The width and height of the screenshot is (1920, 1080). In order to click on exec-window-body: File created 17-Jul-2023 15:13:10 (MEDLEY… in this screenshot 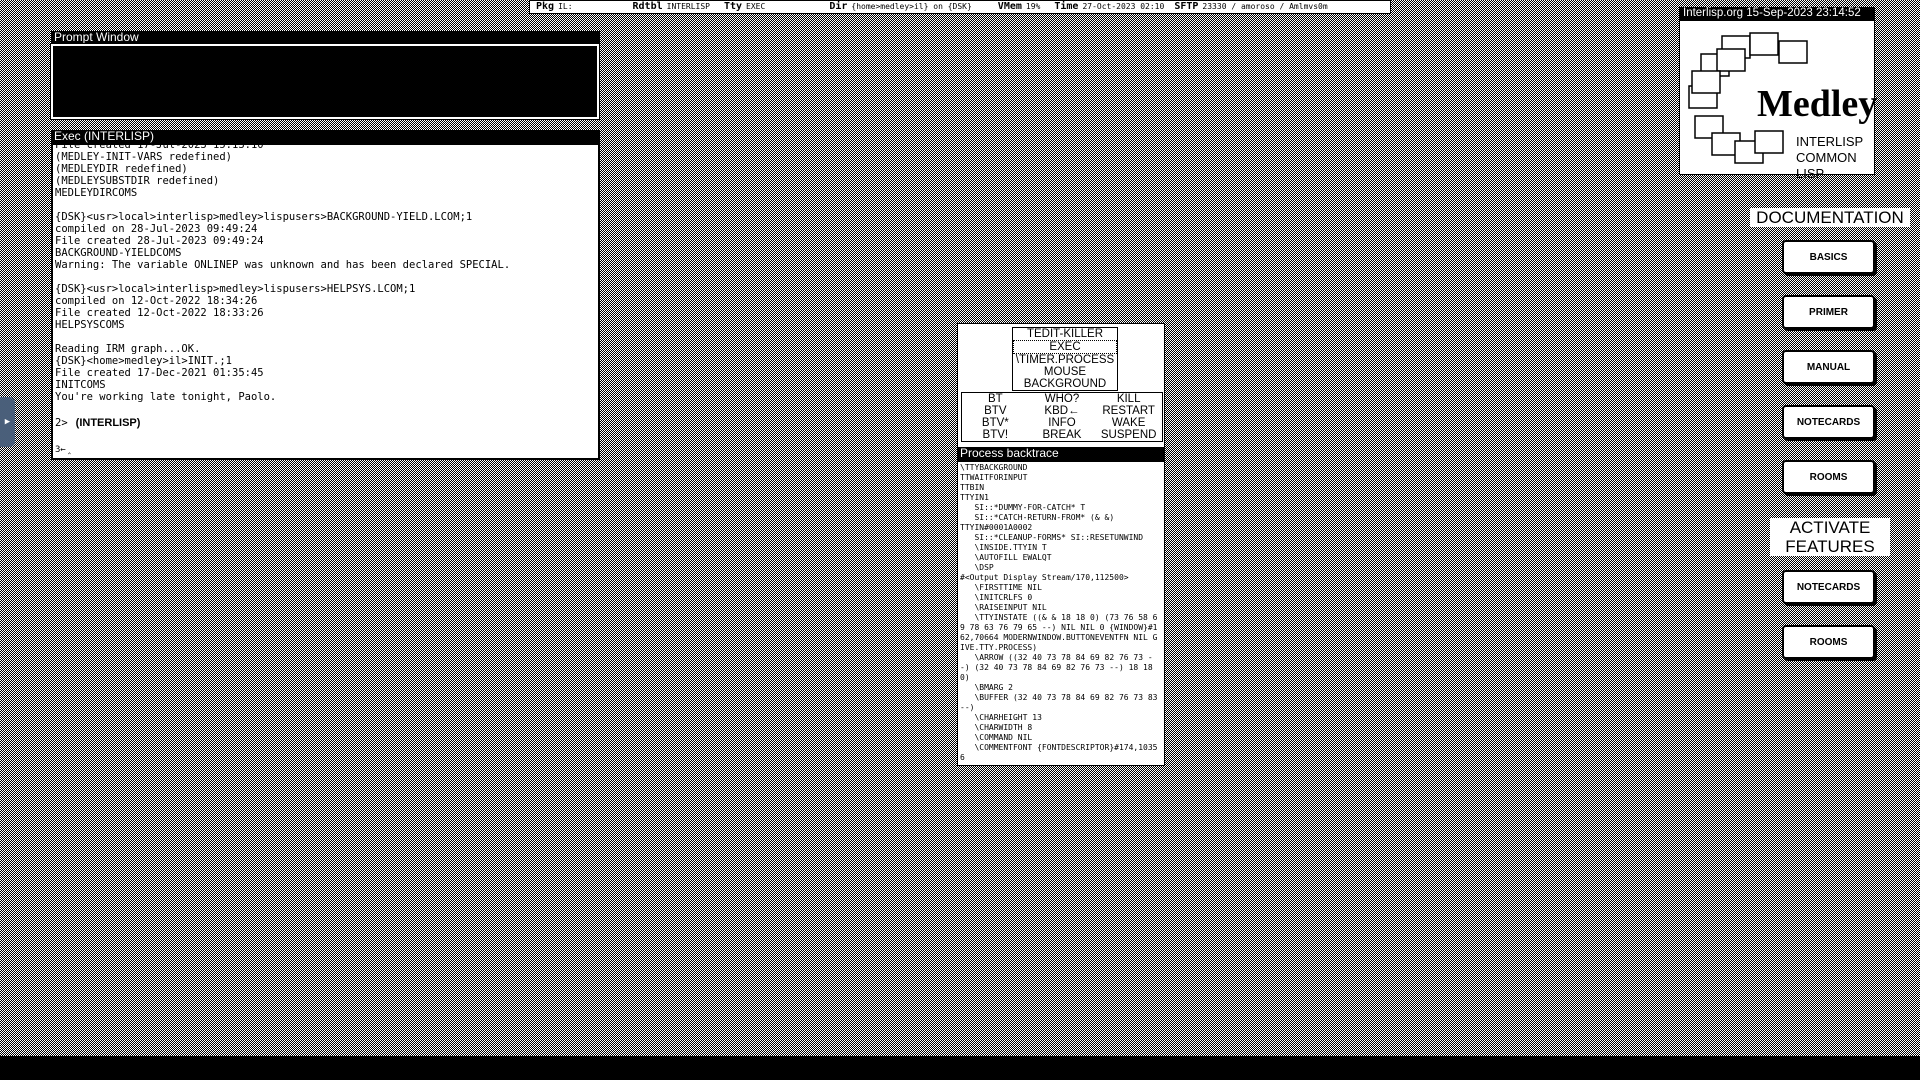, I will do `click(325, 301)`.